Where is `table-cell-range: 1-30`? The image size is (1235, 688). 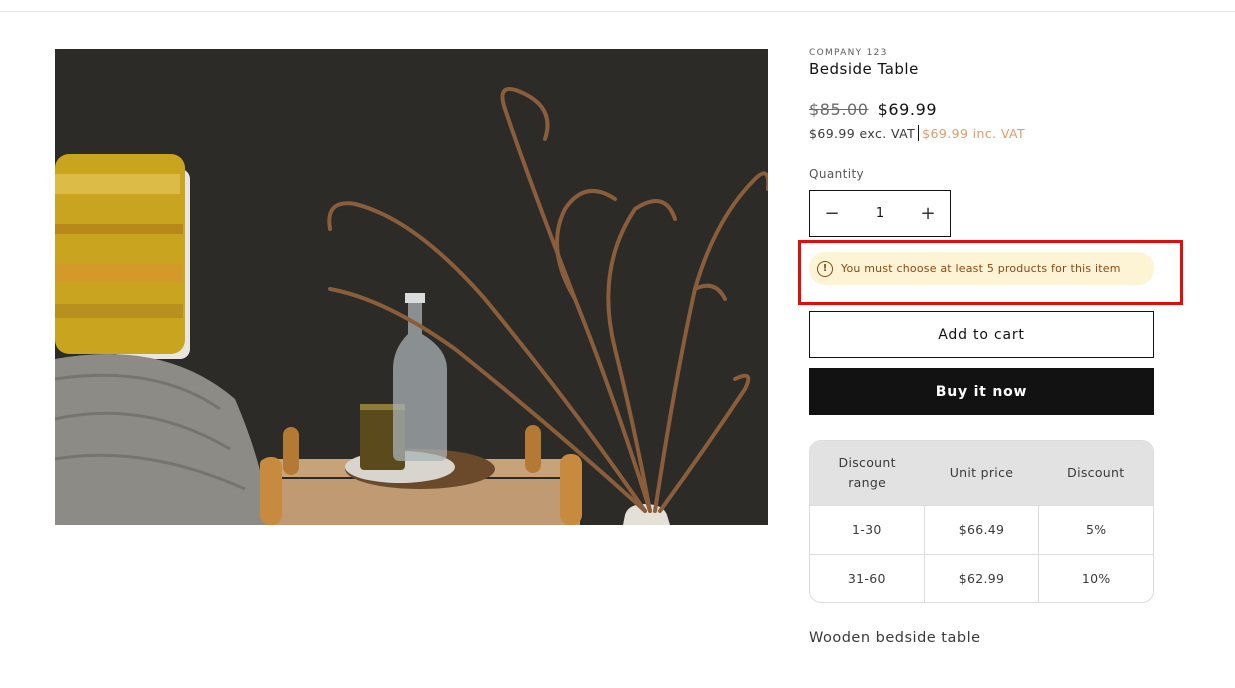
table-cell-range: 1-30 is located at coordinates (867, 529).